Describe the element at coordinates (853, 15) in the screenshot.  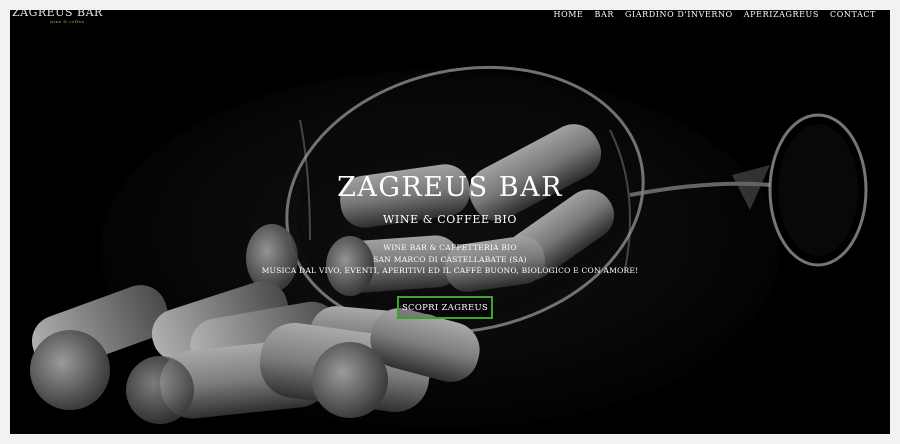
I see `nav-item-contact: CONTACT` at that location.